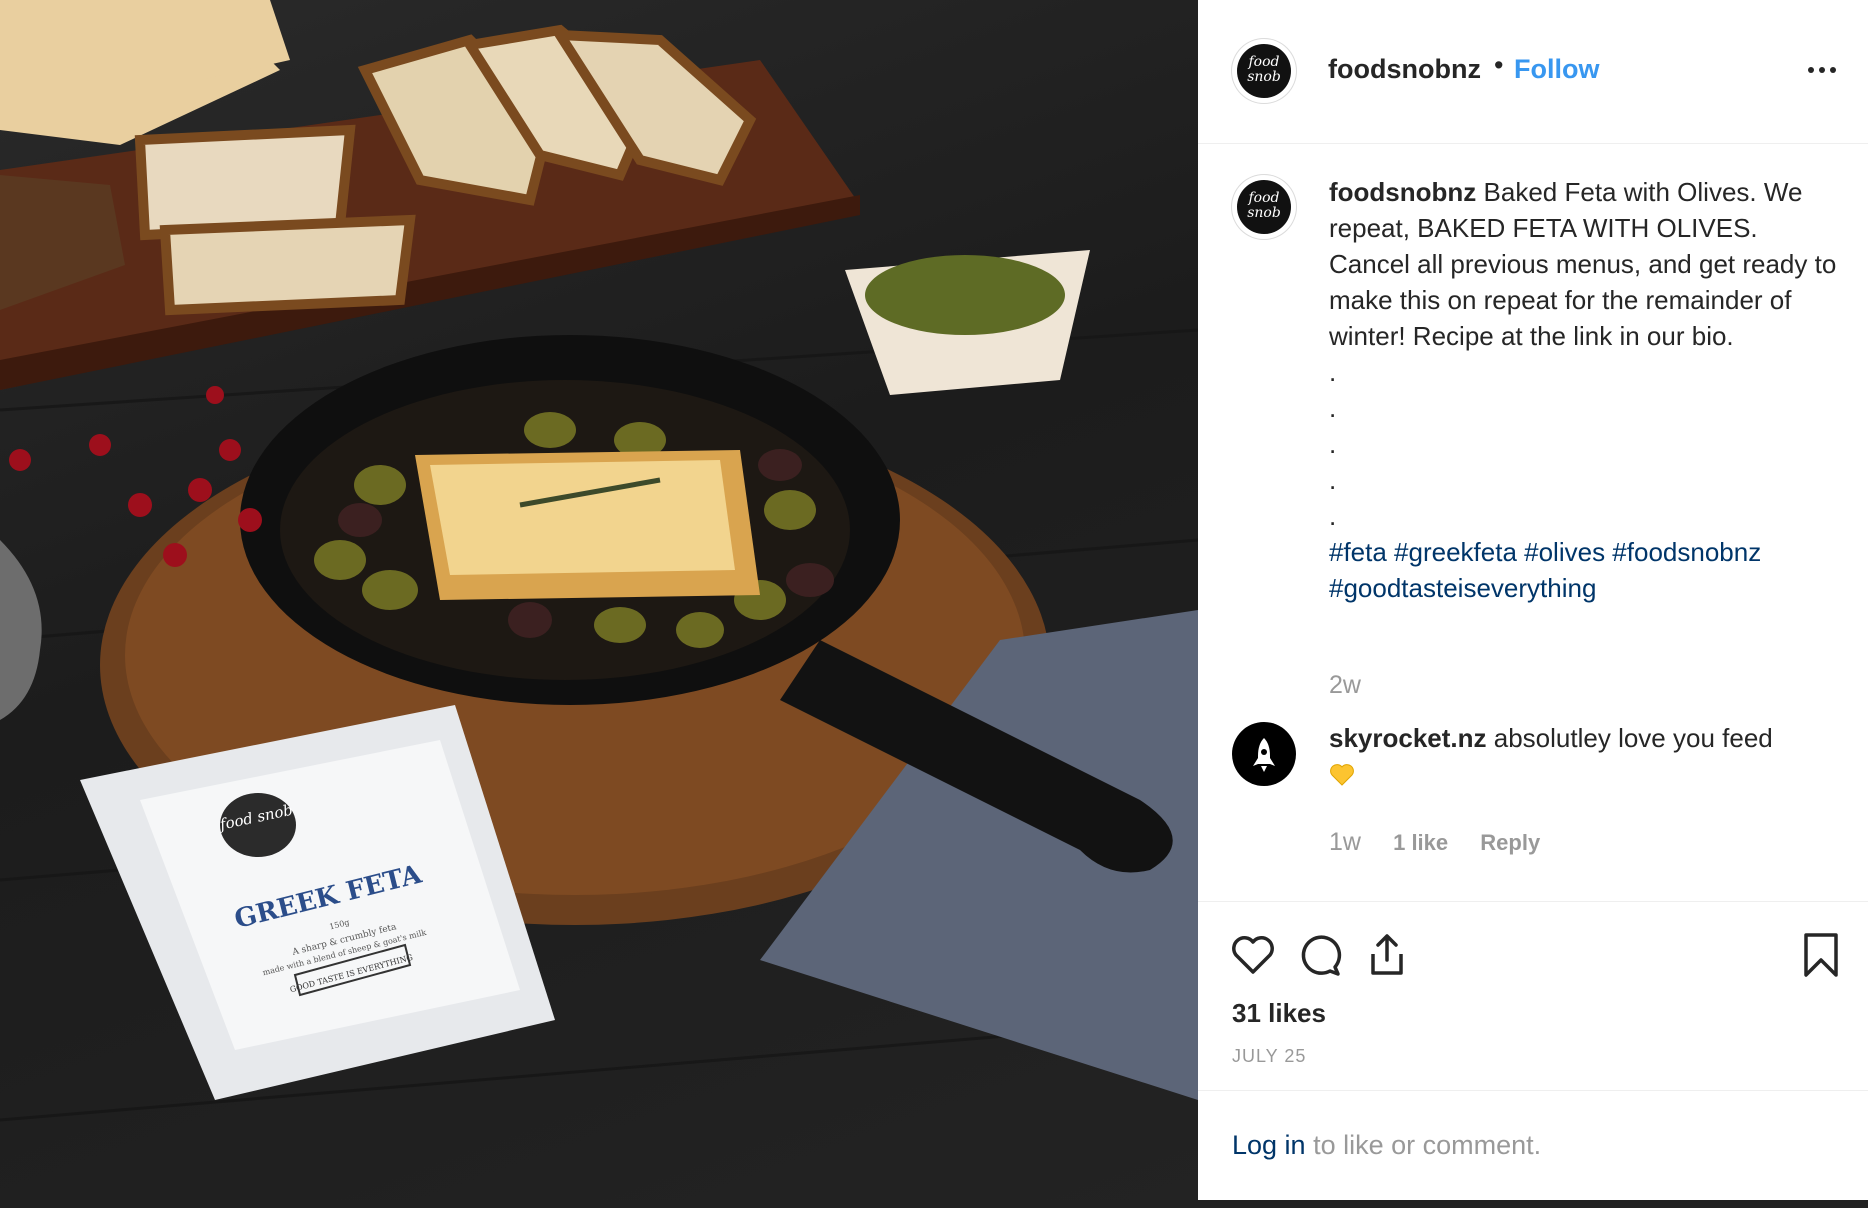  Describe the element at coordinates (1342, 775) in the screenshot. I see `yellow-heart-icon` at that location.